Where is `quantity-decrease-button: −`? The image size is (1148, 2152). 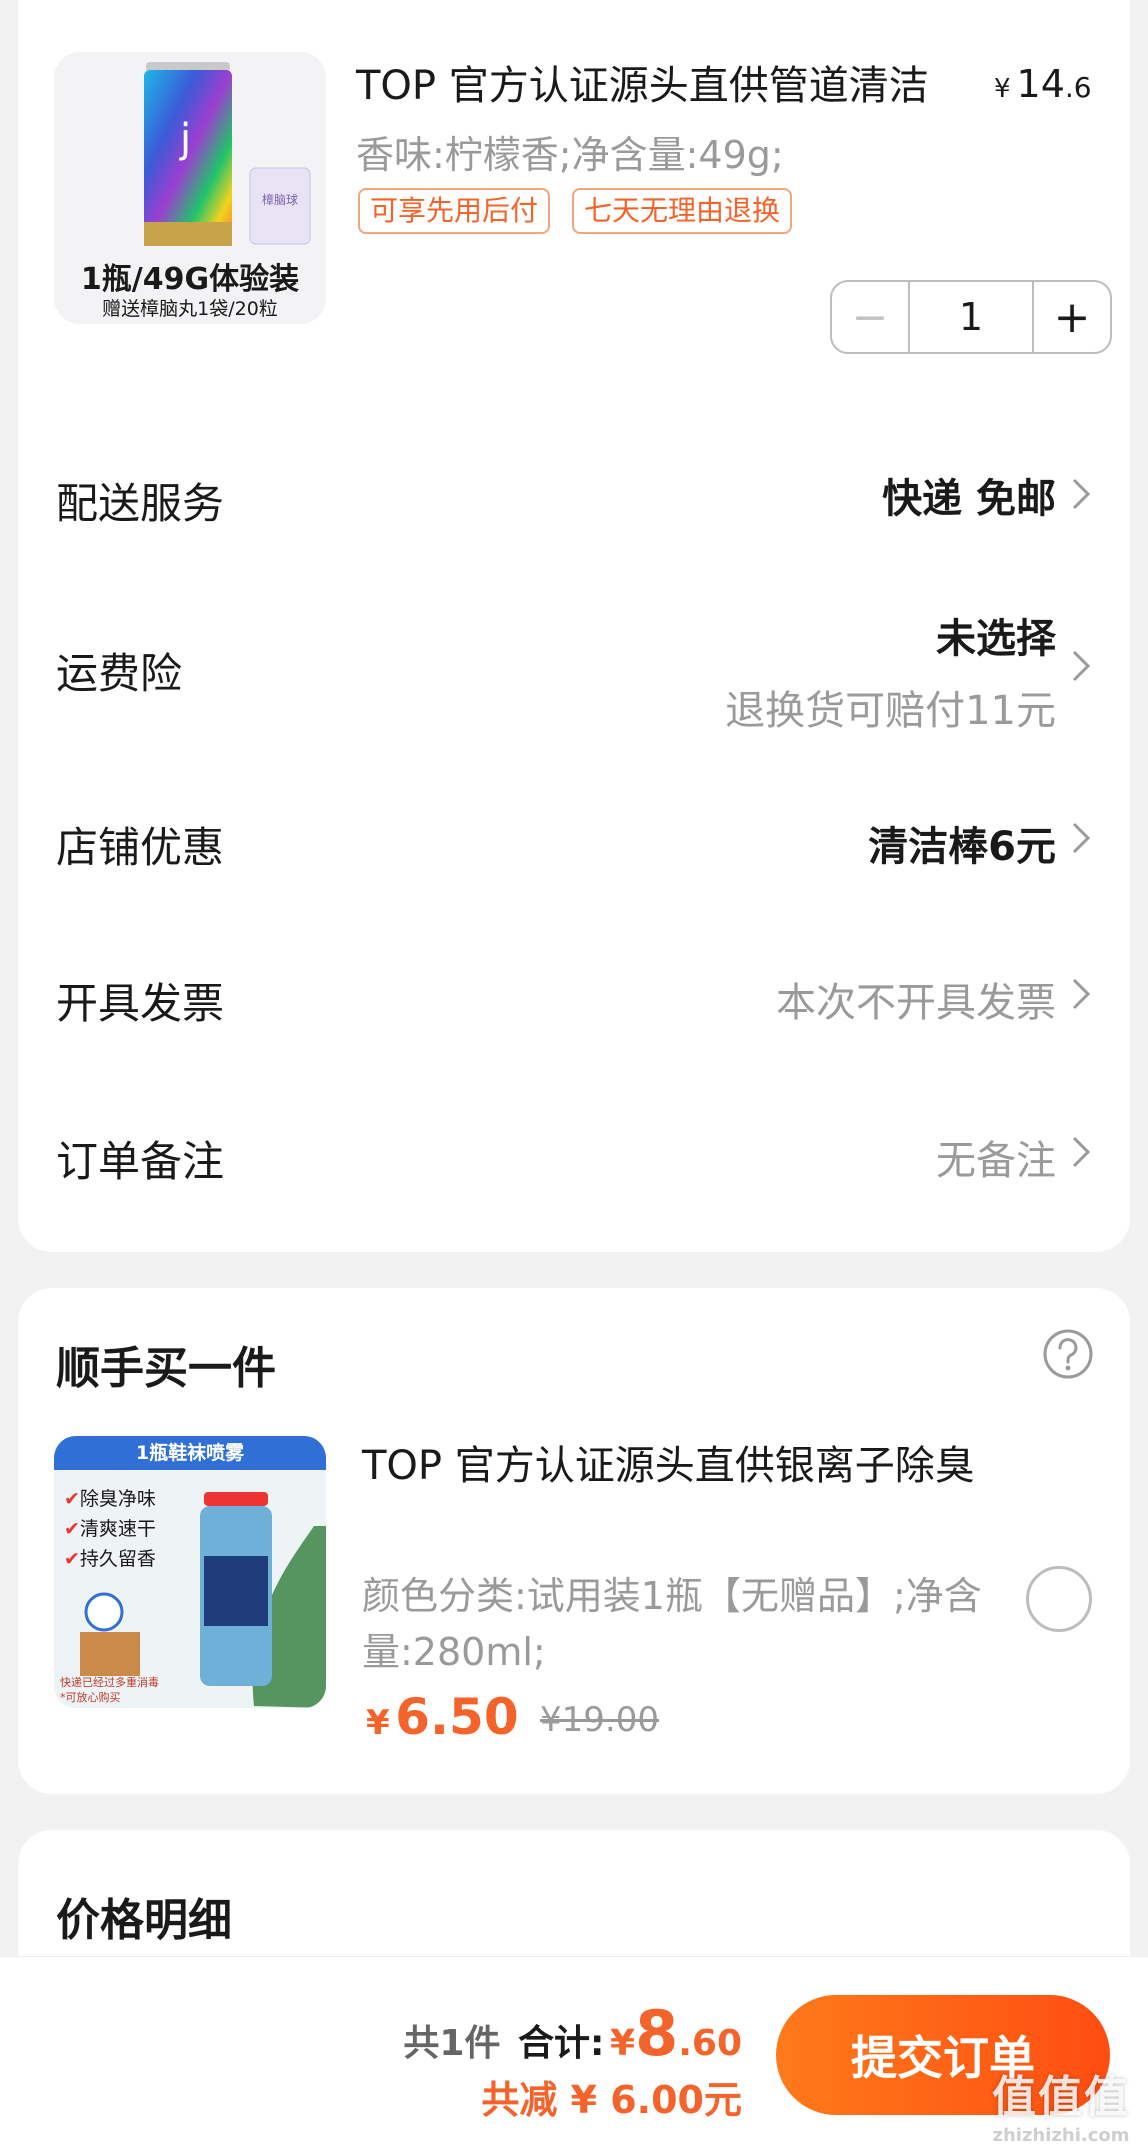
quantity-decrease-button: − is located at coordinates (870, 317).